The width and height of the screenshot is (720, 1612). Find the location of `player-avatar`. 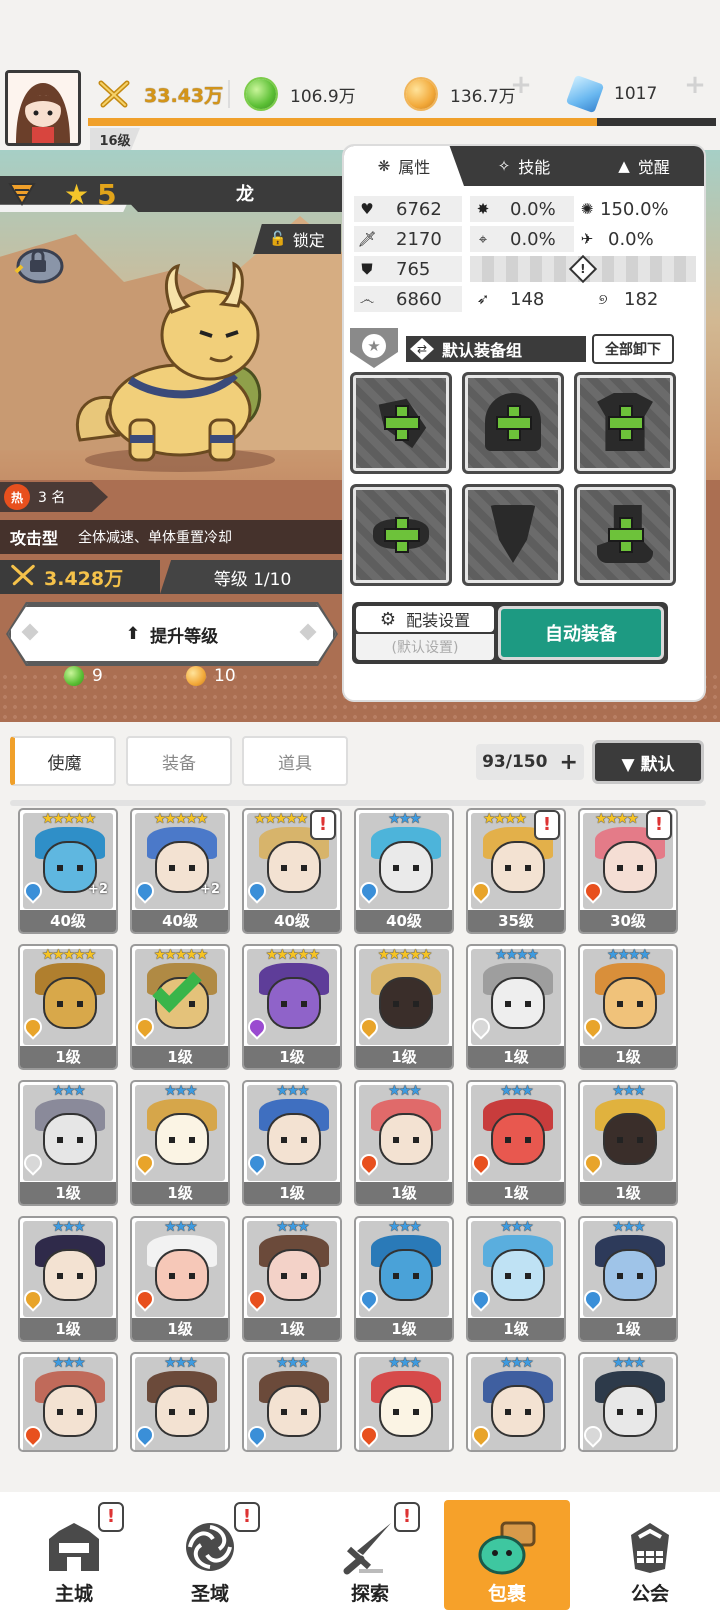

player-avatar is located at coordinates (43, 108).